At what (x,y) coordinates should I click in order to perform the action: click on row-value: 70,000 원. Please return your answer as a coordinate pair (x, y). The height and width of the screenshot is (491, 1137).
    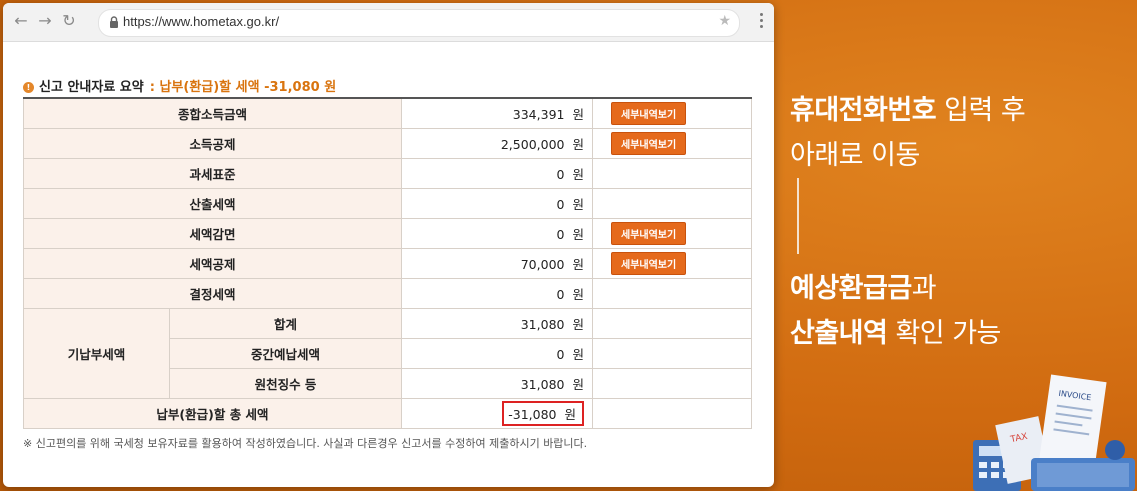
    Looking at the image, I should click on (497, 263).